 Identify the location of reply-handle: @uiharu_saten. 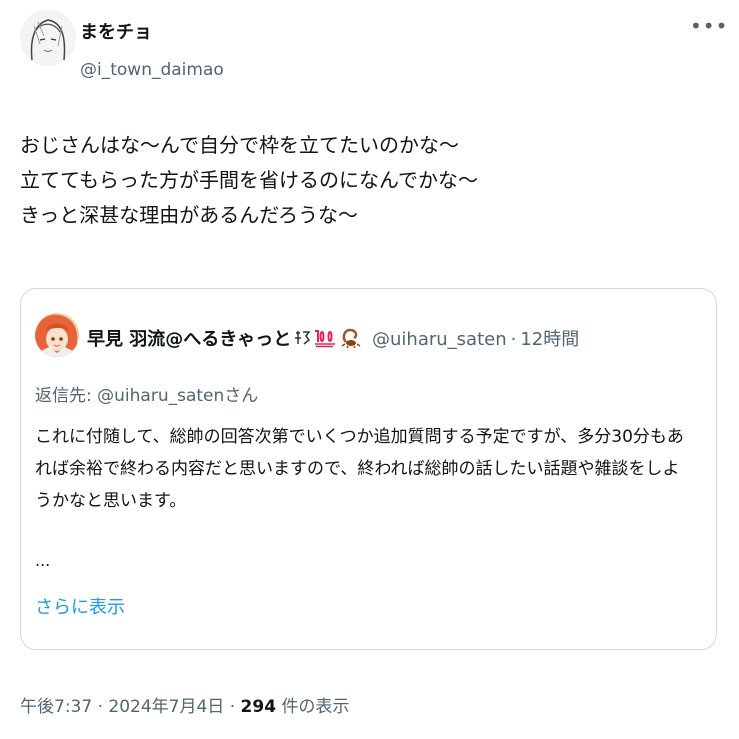
(160, 396).